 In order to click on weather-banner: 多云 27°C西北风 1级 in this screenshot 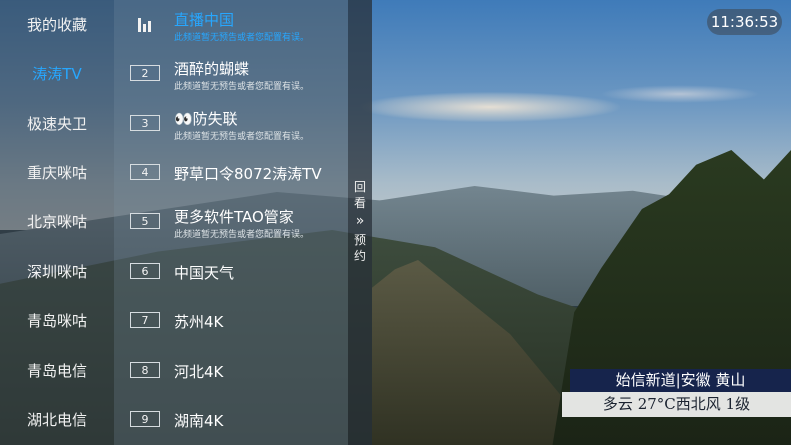, I will do `click(676, 404)`.